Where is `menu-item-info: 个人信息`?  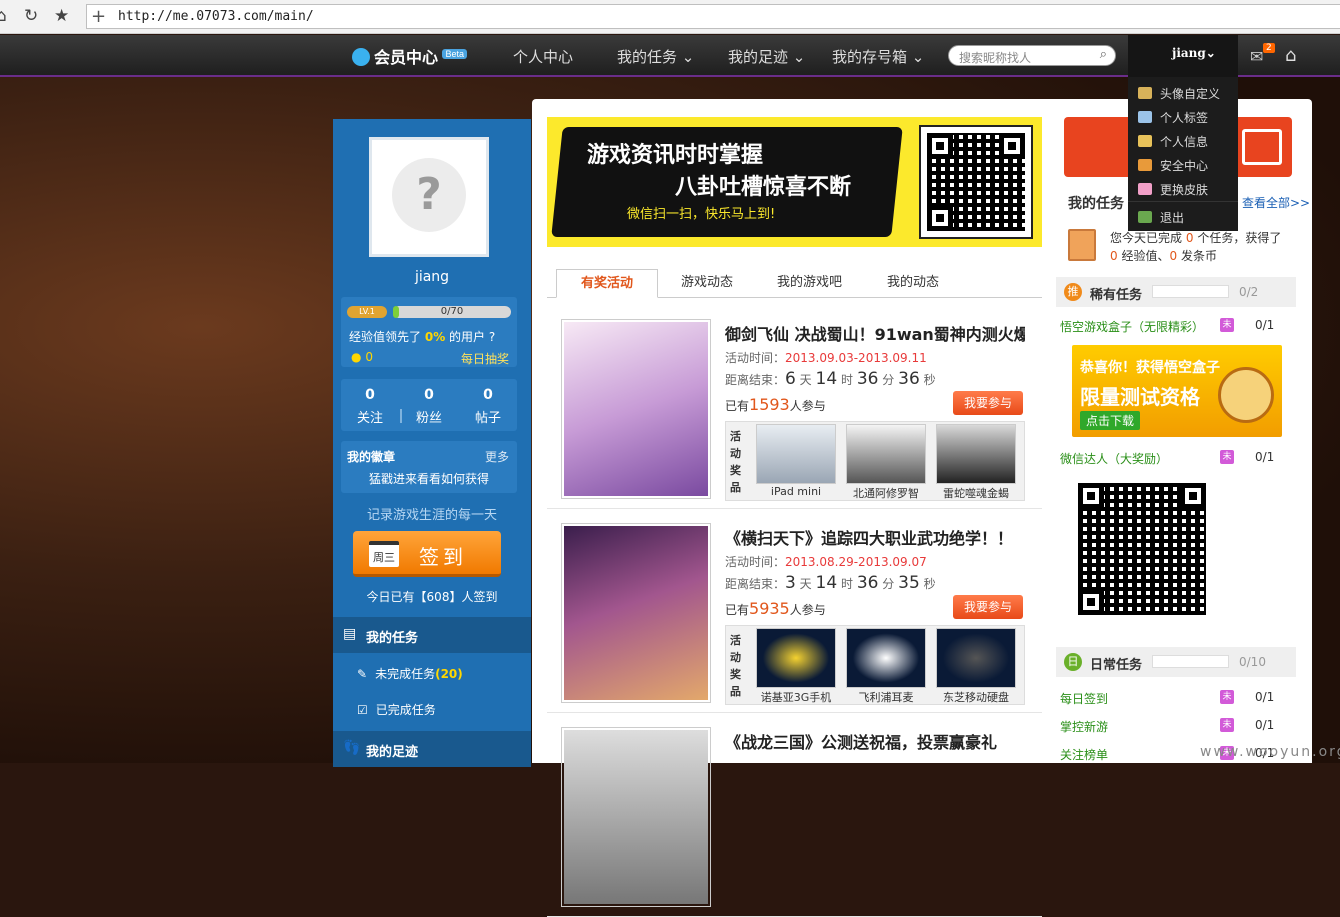 menu-item-info: 个人信息 is located at coordinates (1173, 141).